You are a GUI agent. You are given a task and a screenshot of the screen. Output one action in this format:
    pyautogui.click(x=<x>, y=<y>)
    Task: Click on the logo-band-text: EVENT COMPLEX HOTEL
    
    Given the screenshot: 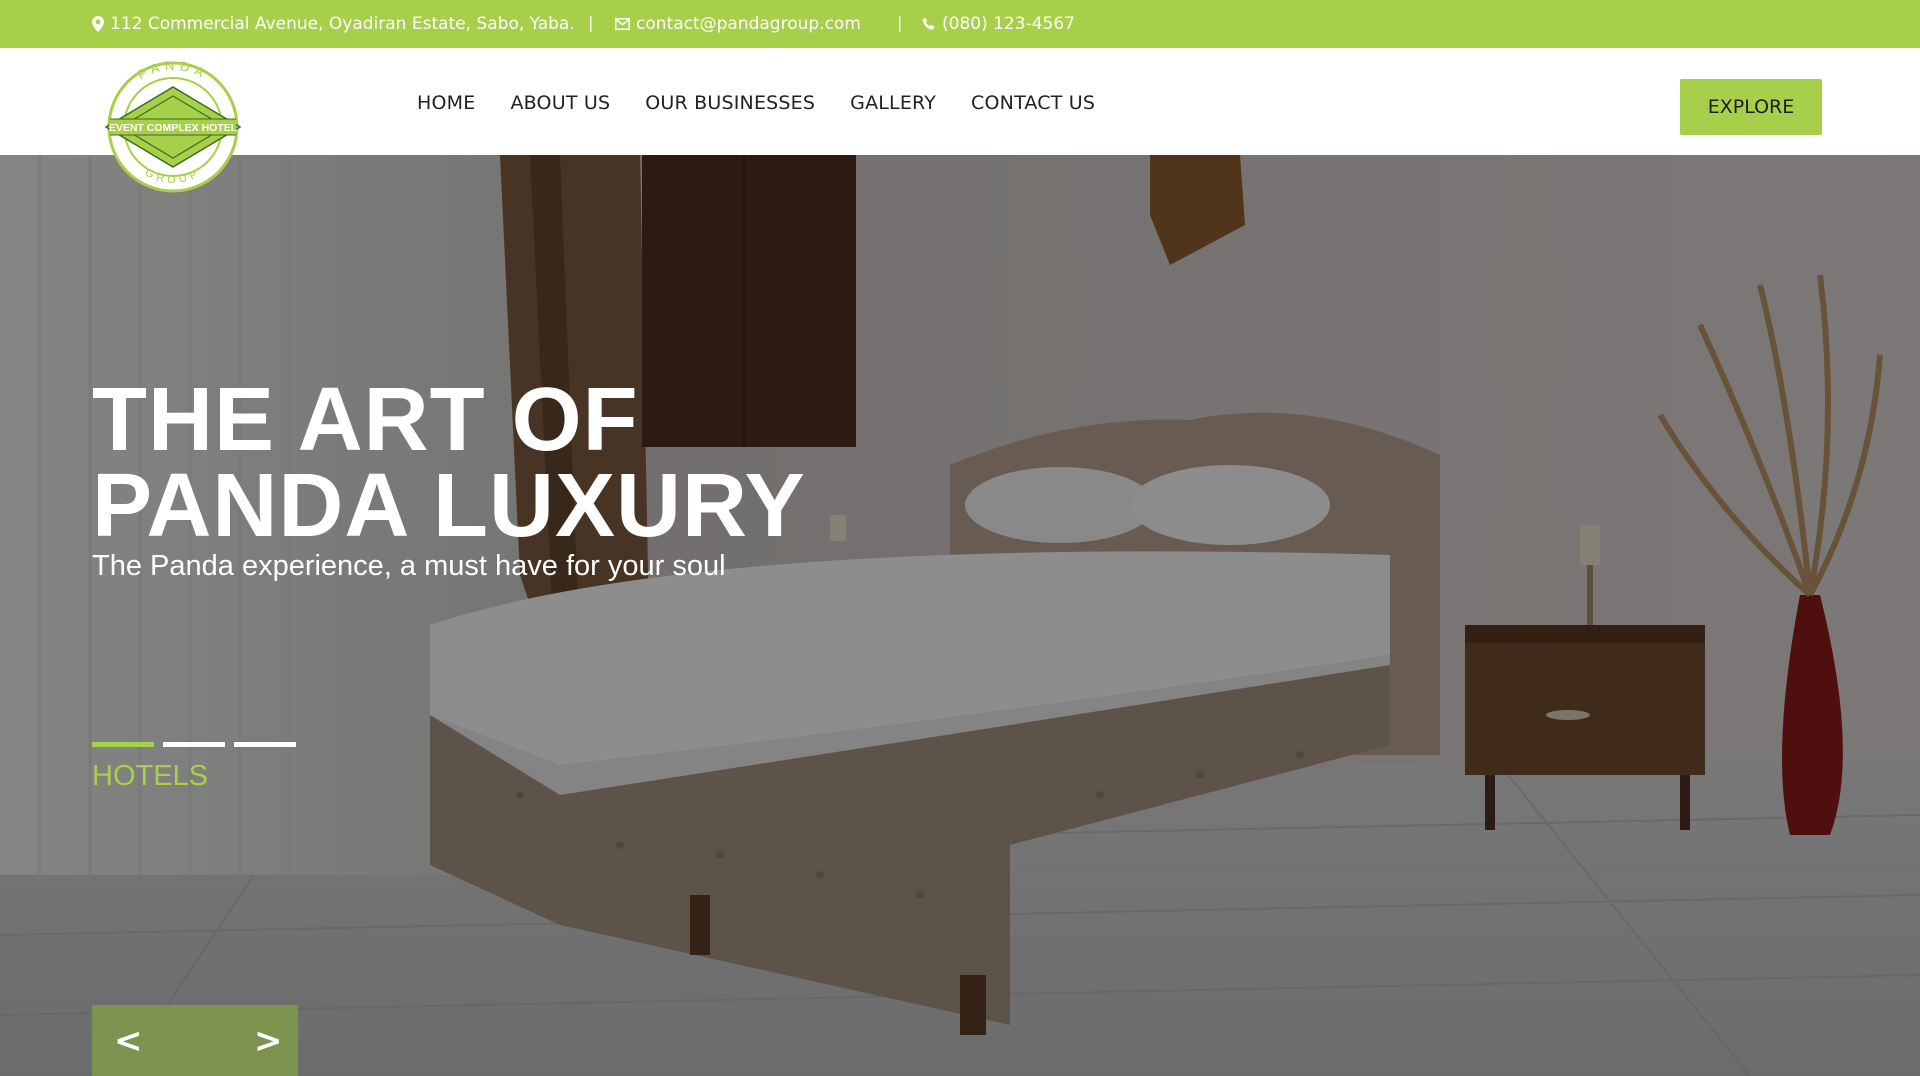 What is the action you would take?
    pyautogui.click(x=173, y=128)
    